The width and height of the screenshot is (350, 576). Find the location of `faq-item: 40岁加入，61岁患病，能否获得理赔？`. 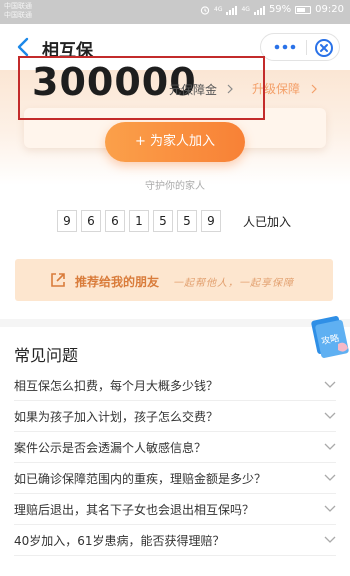

faq-item: 40岁加入，61岁患病，能否获得理赔？ is located at coordinates (175, 540).